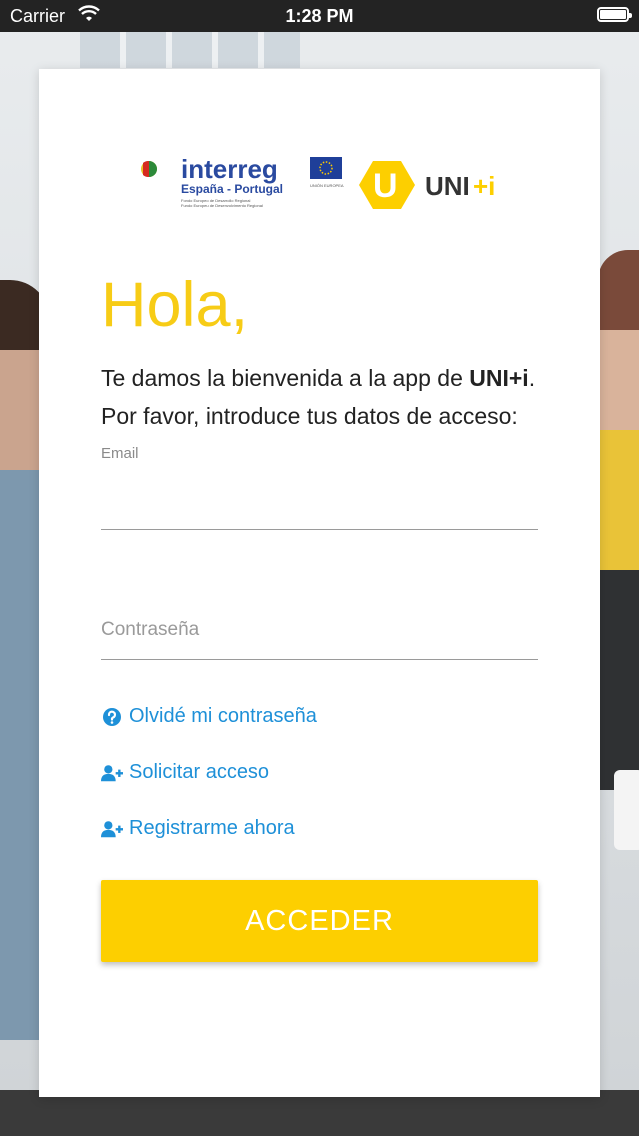  Describe the element at coordinates (229, 170) in the screenshot. I see `svg-text: interreg` at that location.